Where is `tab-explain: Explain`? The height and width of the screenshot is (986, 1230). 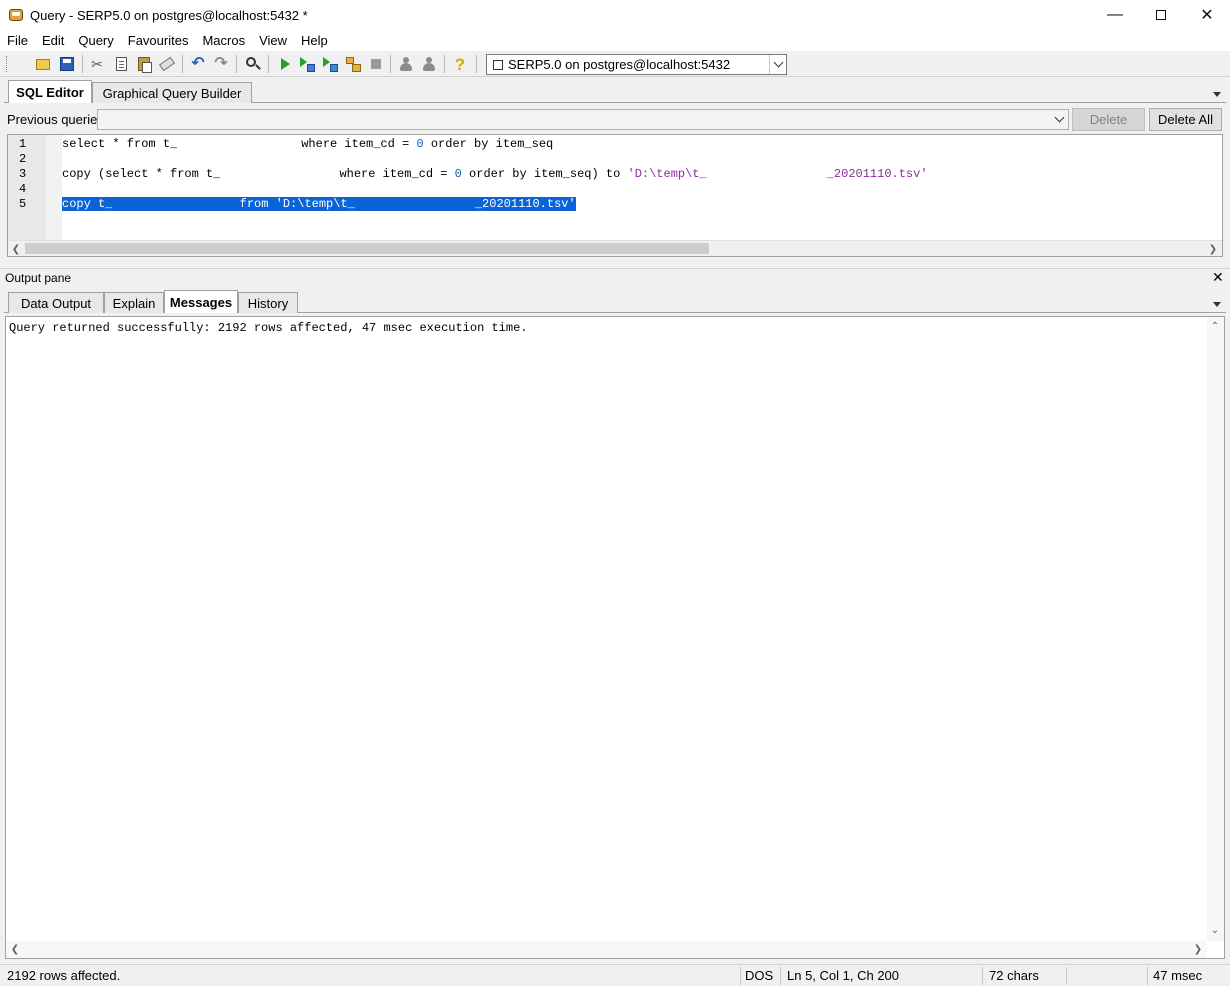 tab-explain: Explain is located at coordinates (134, 302).